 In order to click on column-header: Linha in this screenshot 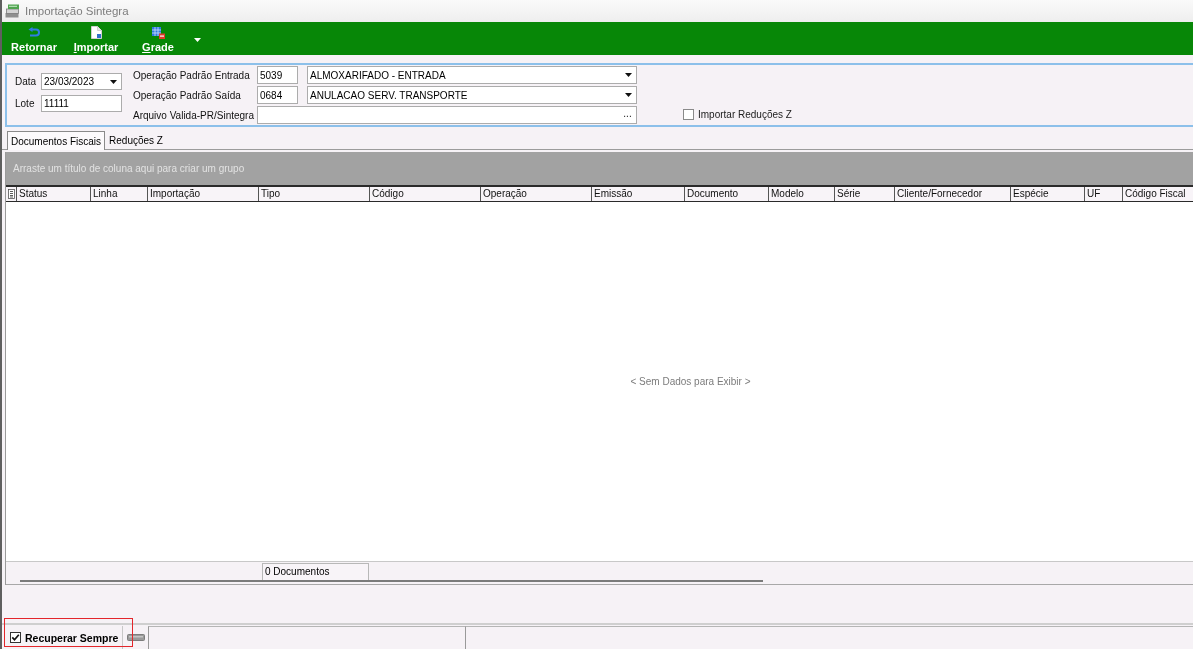, I will do `click(119, 194)`.